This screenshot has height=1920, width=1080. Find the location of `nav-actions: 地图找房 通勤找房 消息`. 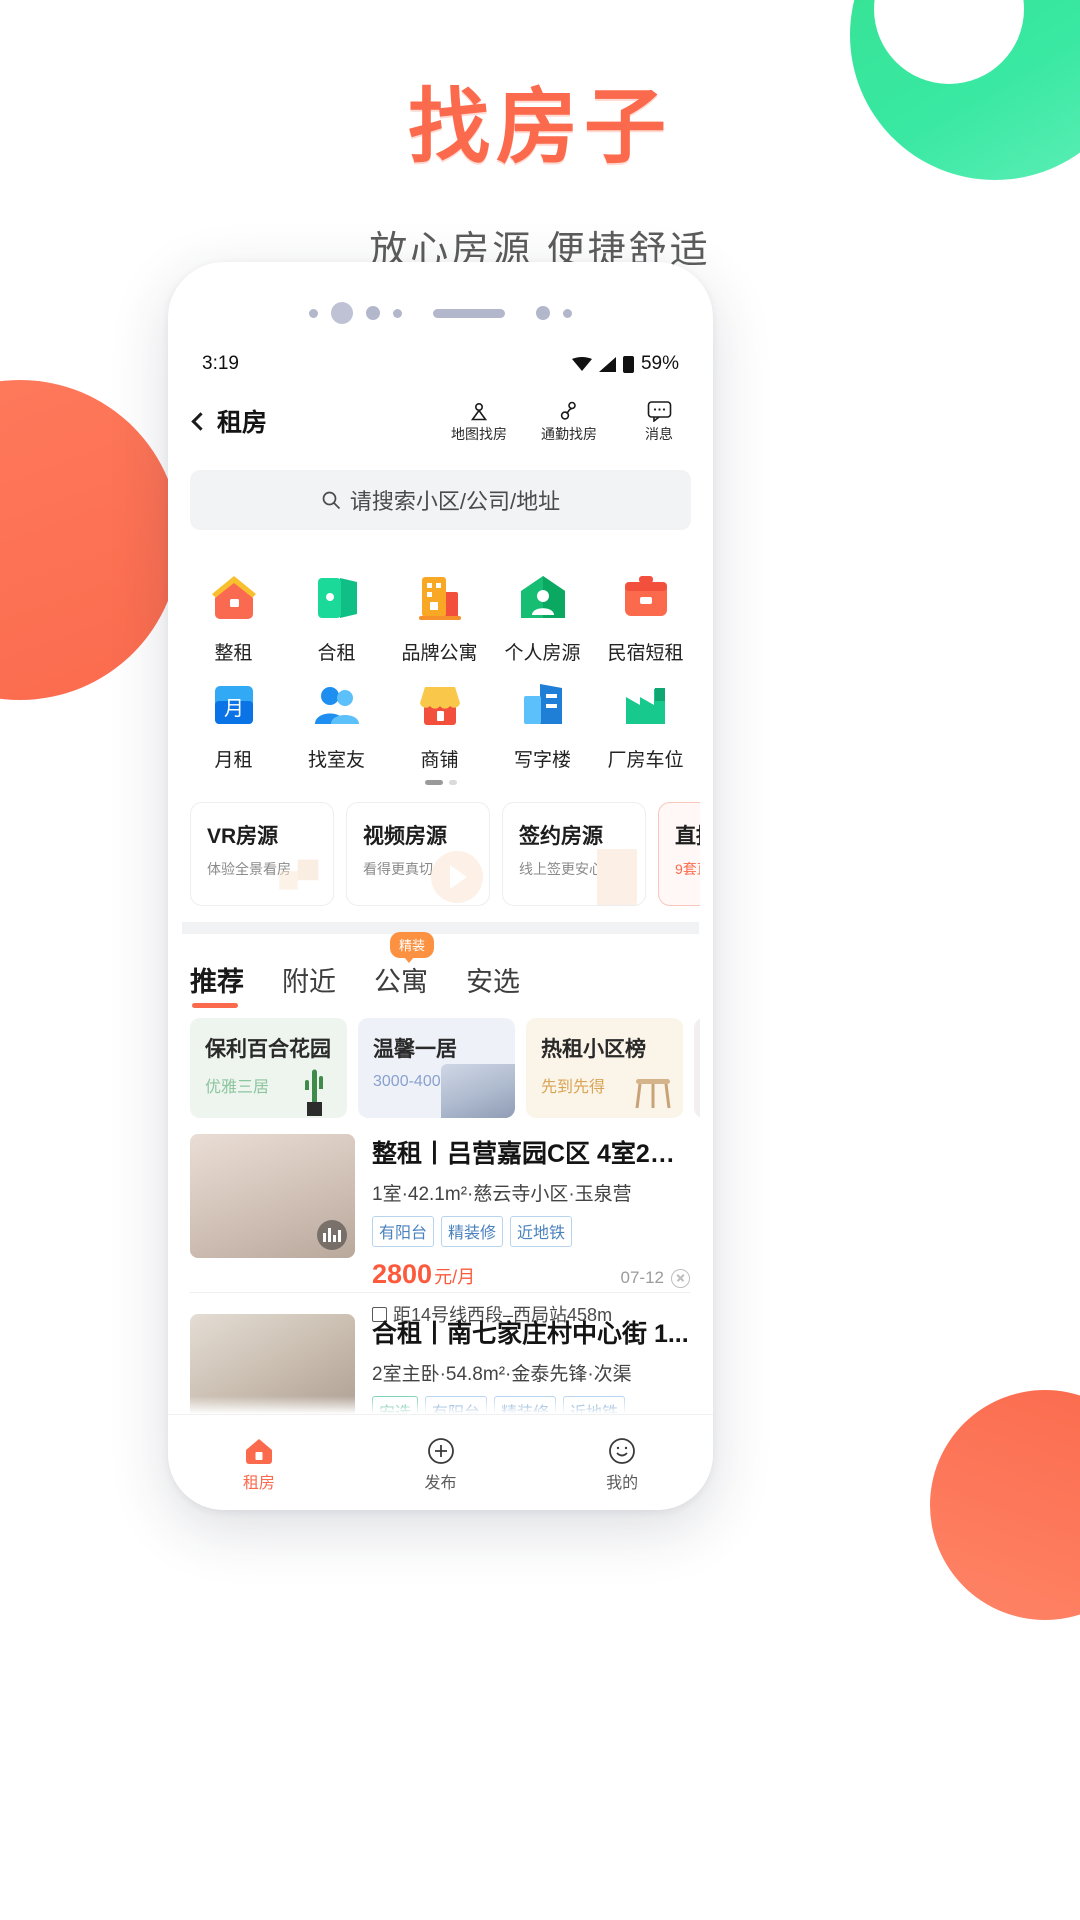

nav-actions: 地图找房 通勤找房 消息 is located at coordinates (569, 421).